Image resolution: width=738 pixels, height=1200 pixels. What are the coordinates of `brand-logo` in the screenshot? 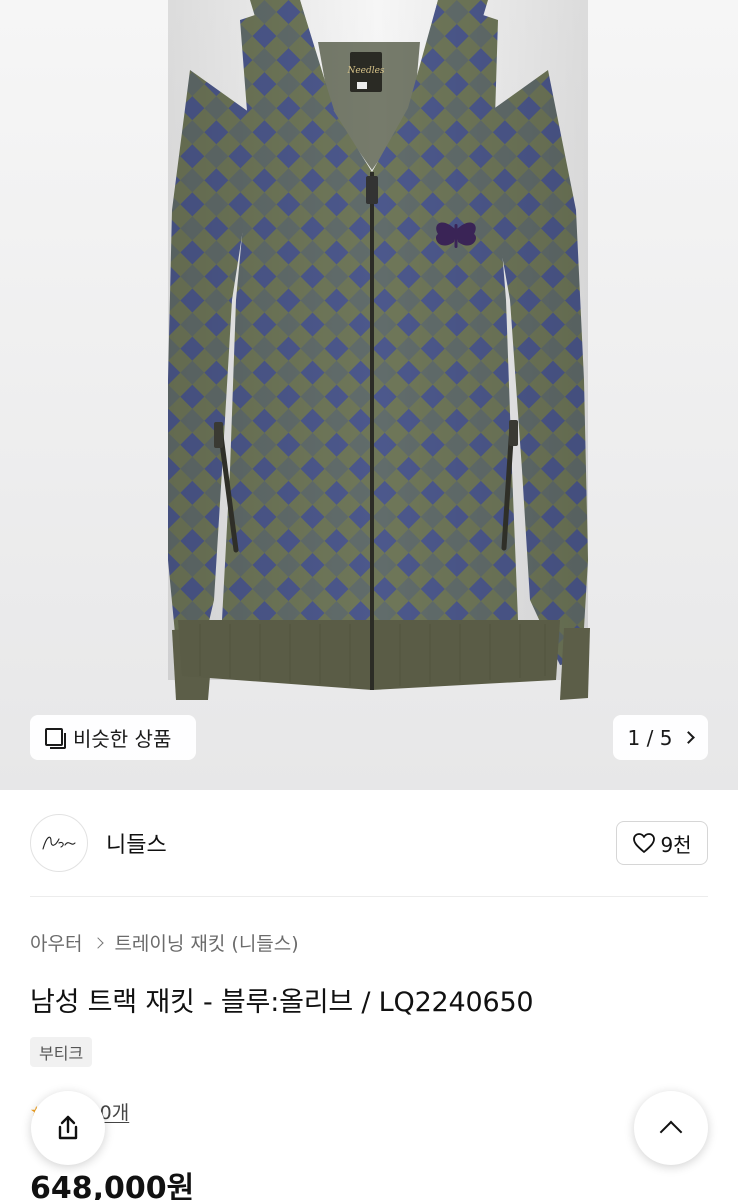 It's located at (59, 843).